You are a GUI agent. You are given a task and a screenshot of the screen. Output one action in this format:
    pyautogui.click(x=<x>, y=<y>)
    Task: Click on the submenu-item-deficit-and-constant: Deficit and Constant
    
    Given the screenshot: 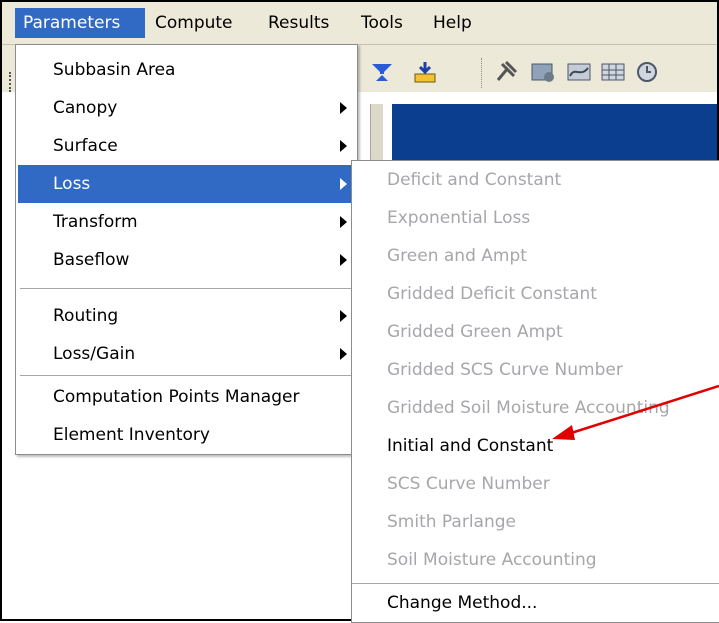 What is the action you would take?
    pyautogui.click(x=474, y=180)
    